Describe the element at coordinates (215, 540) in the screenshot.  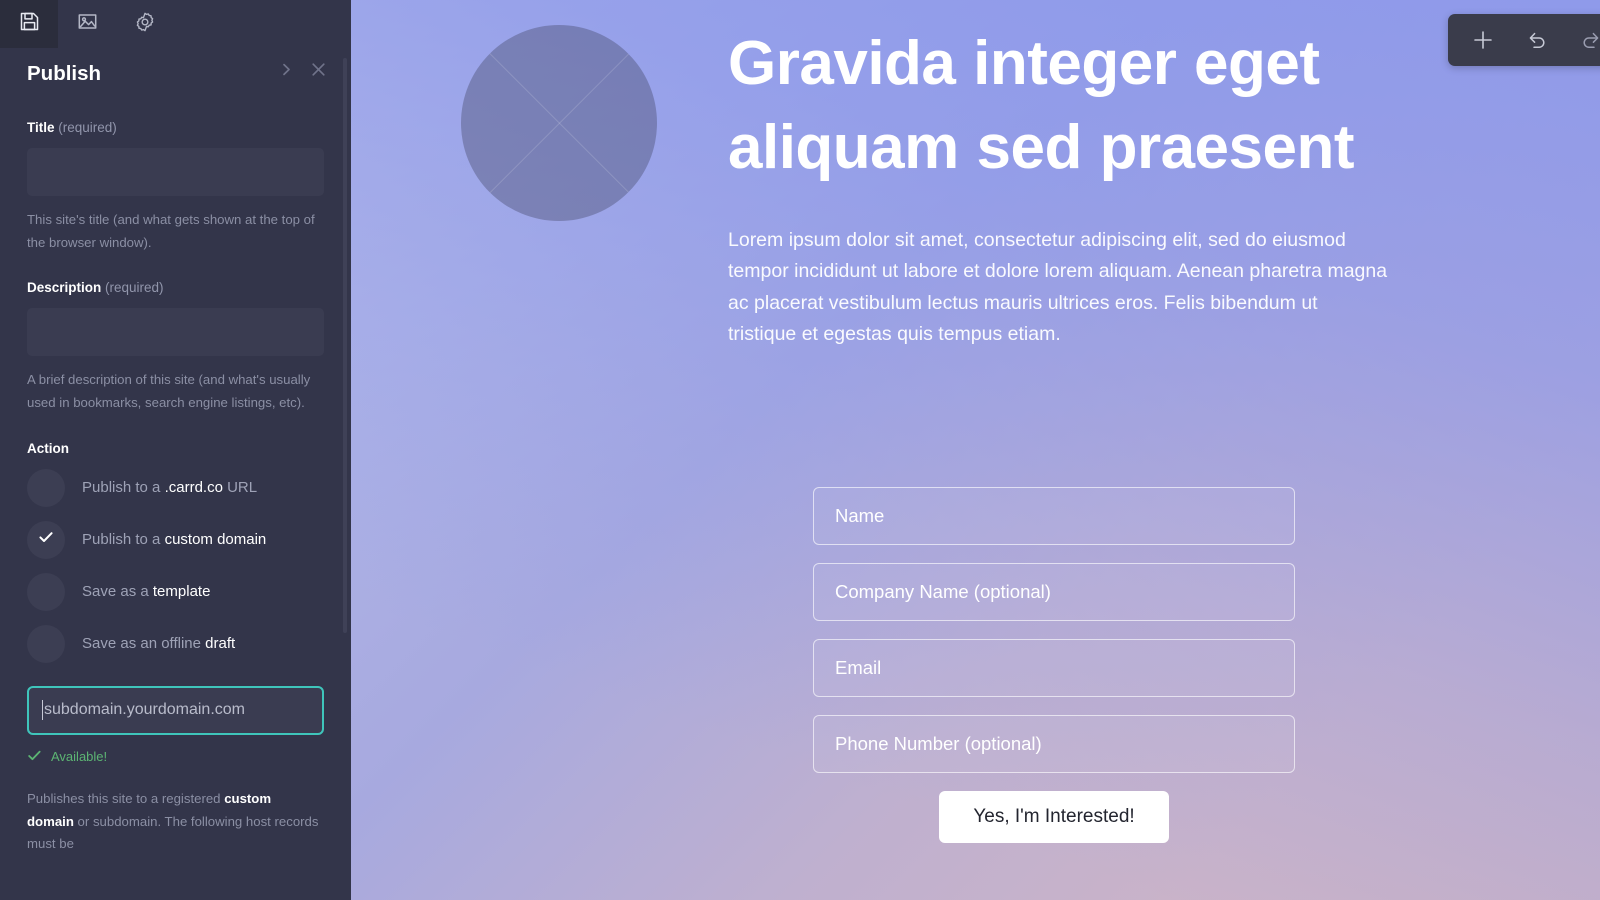
I see `option-strong: custom domain` at that location.